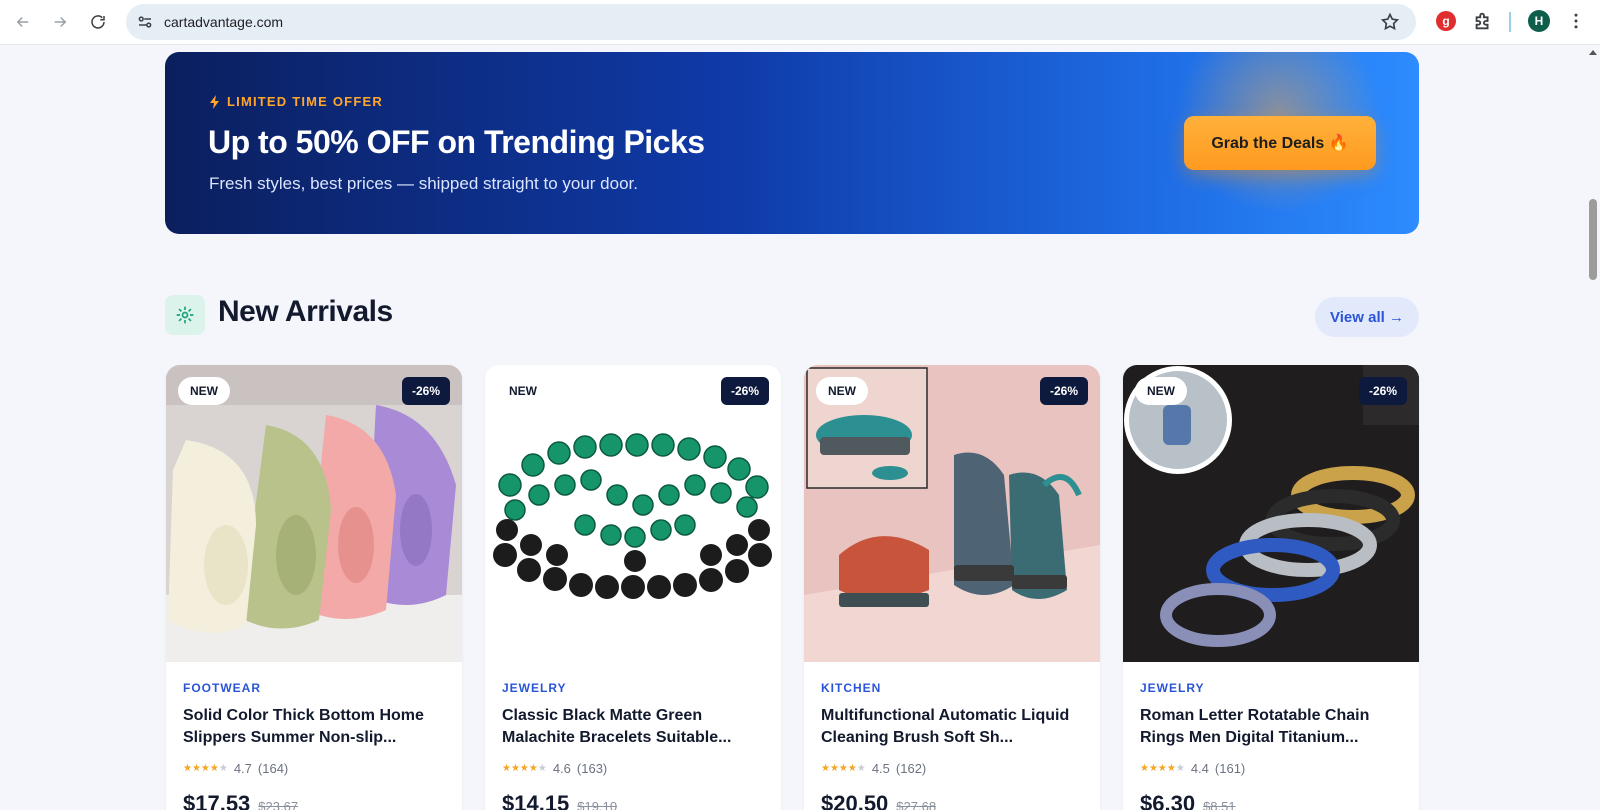 The image size is (1600, 810). I want to click on scroll-up-arrow-icon, so click(1593, 52).